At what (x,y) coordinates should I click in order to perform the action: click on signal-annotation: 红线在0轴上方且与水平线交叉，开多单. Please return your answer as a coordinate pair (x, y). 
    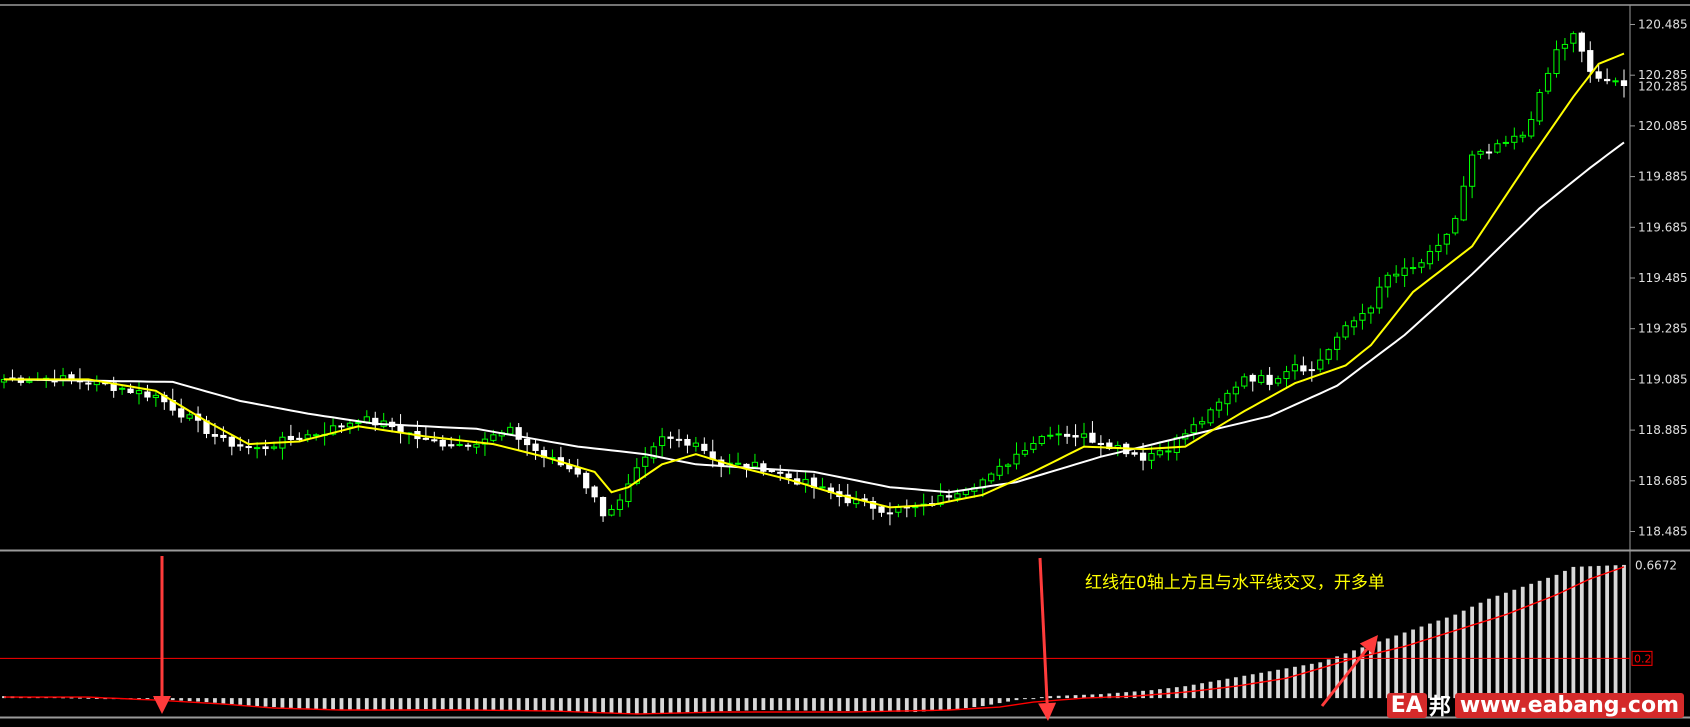
    Looking at the image, I should click on (1235, 583).